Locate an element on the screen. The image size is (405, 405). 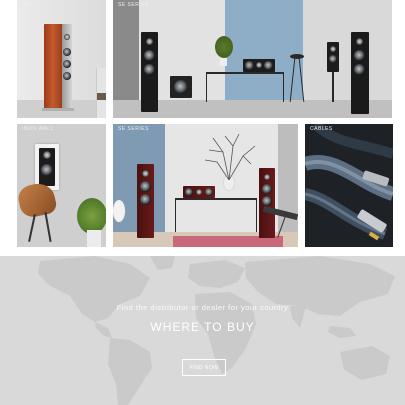
wall-dark-panel is located at coordinates (126, 50).